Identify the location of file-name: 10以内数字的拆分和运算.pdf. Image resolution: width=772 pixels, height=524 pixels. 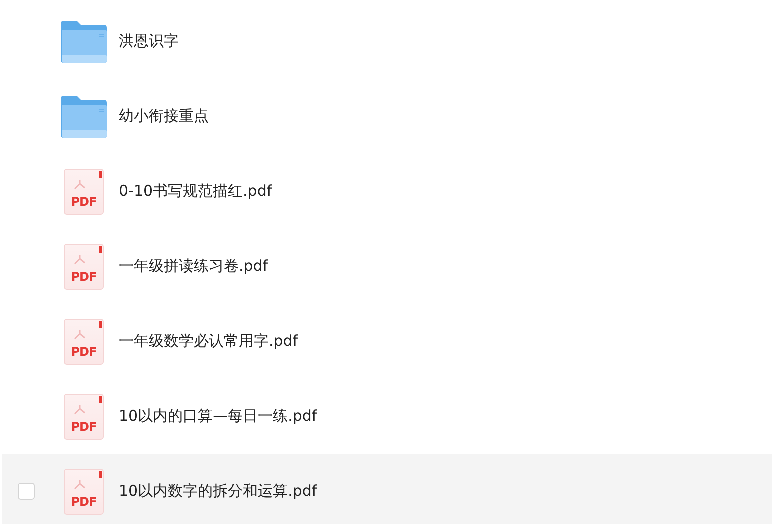
(445, 491).